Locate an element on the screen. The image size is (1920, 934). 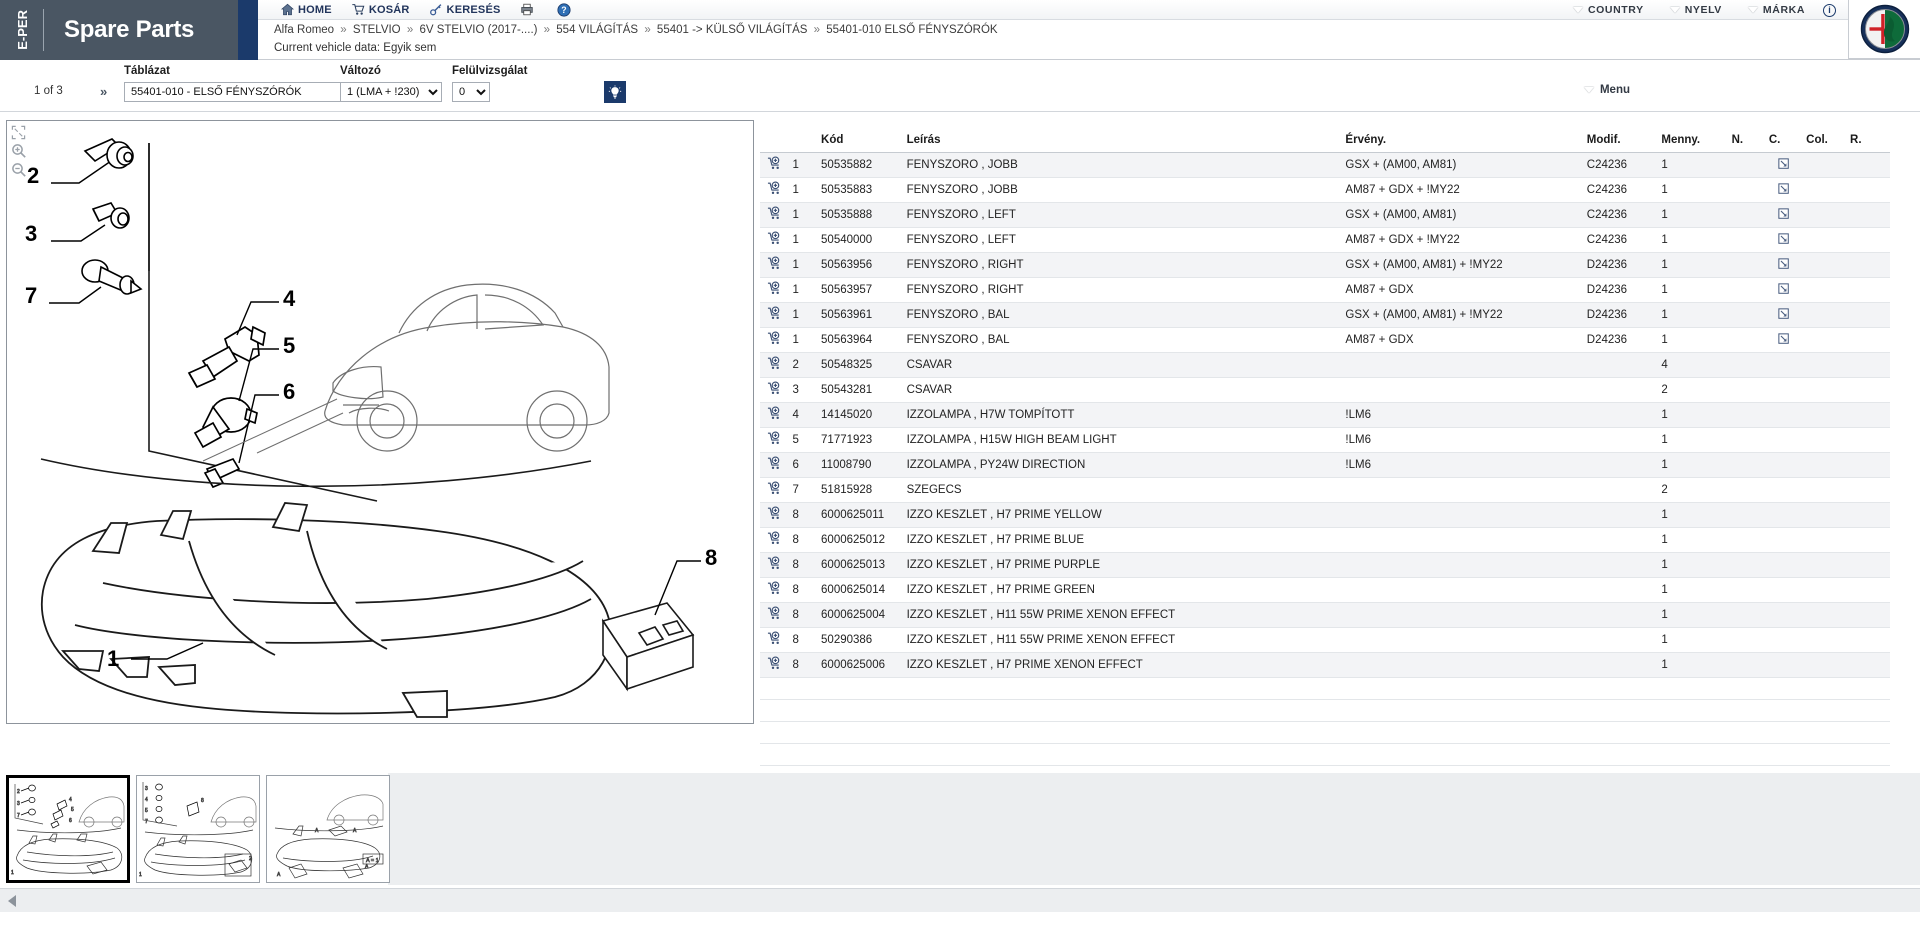
revision-select: 0 is located at coordinates (471, 92).